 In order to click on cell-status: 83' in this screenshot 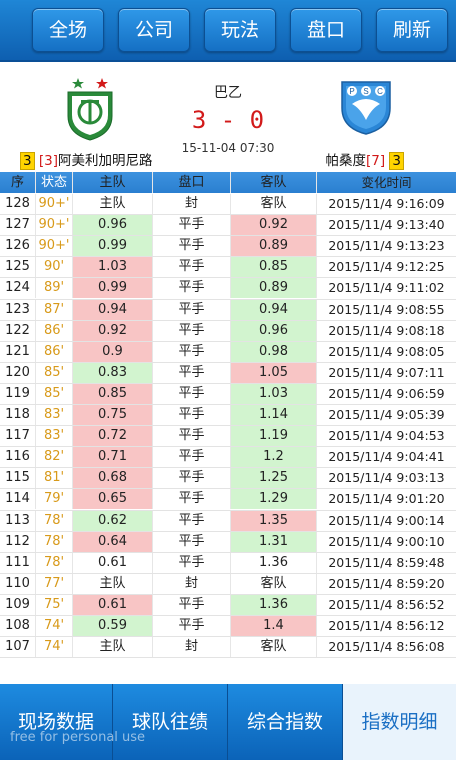, I will do `click(54, 415)`.